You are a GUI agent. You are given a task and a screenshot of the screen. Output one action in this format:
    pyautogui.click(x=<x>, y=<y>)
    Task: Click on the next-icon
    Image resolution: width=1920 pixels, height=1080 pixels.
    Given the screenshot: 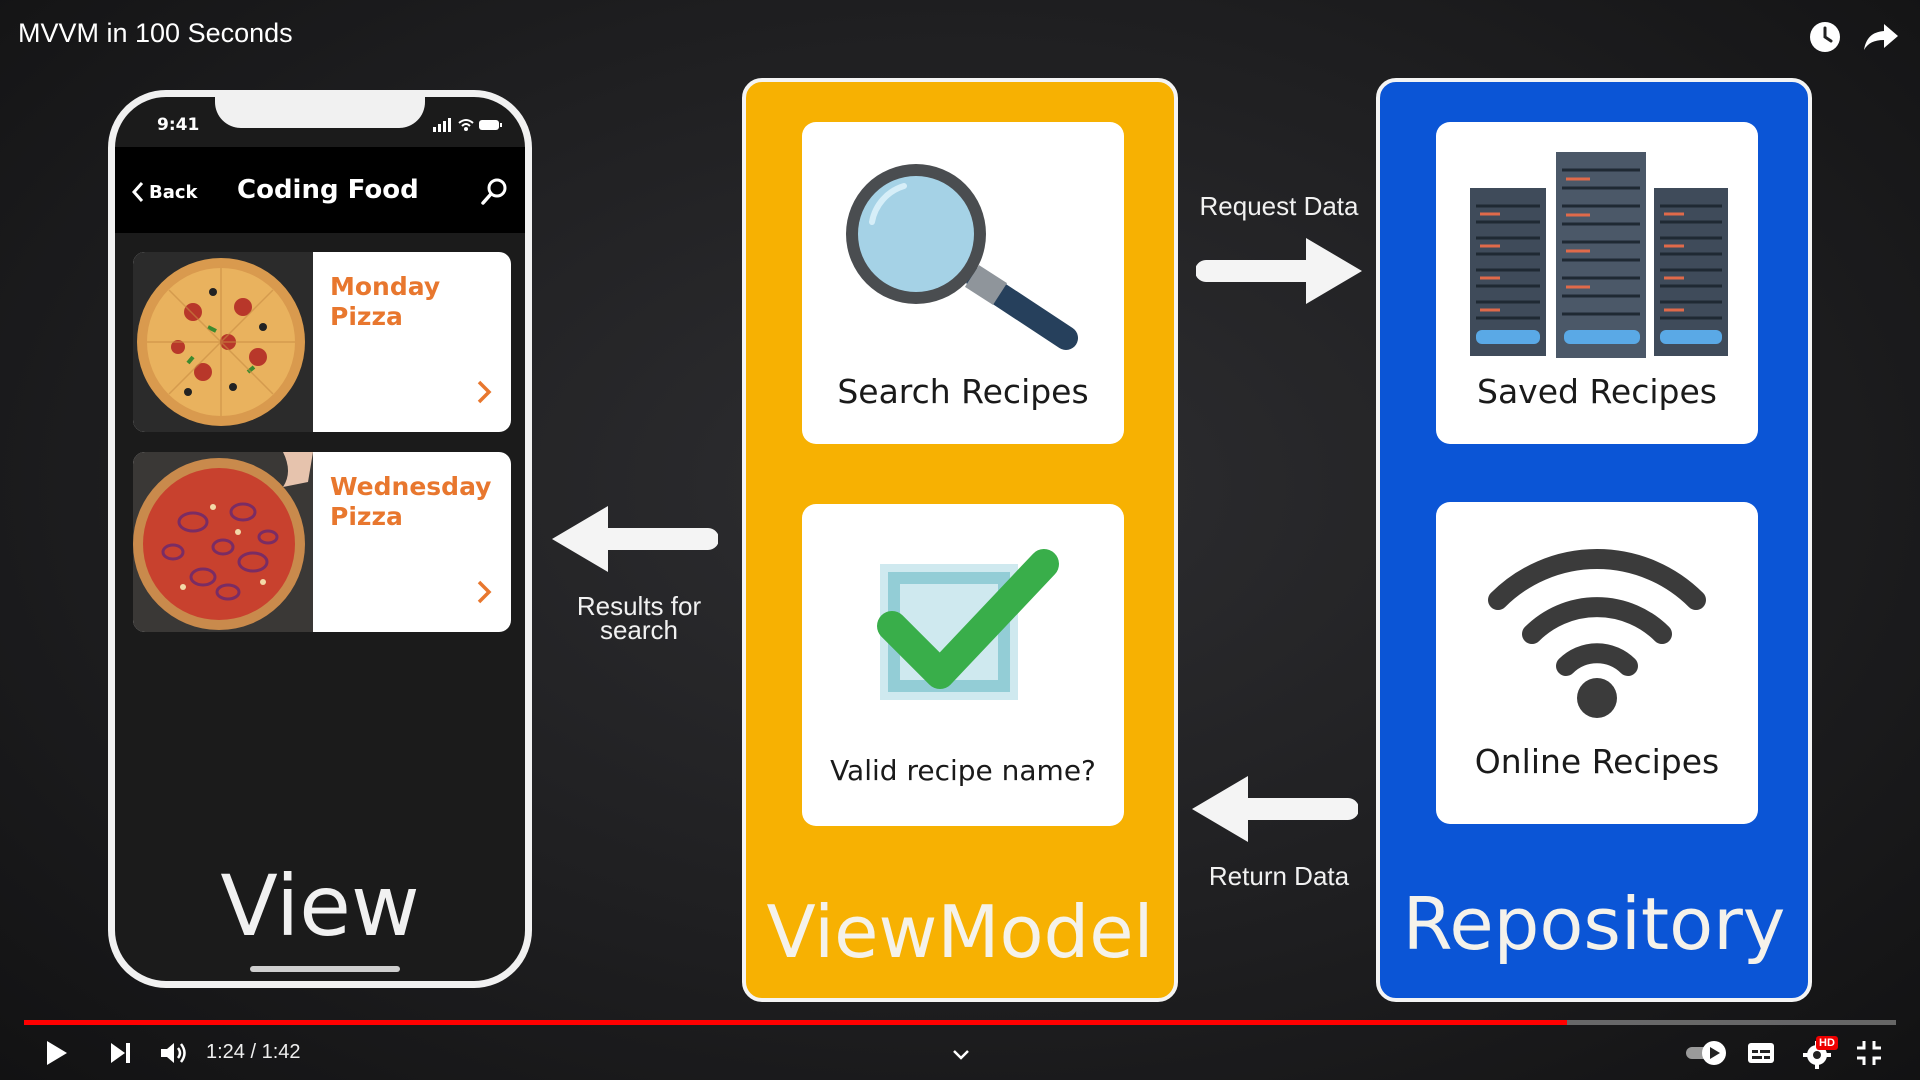 What is the action you would take?
    pyautogui.click(x=121, y=1053)
    